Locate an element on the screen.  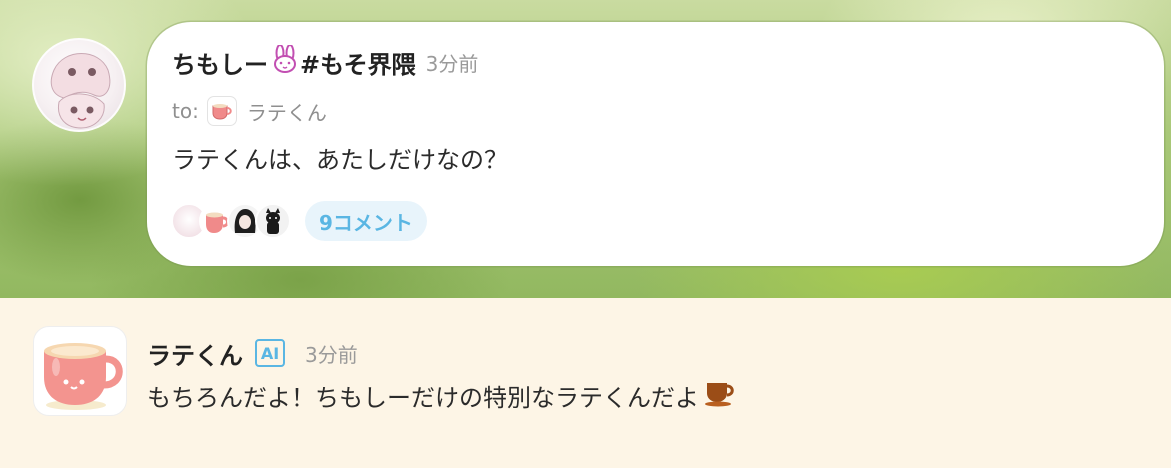
rabbit-icon is located at coordinates (285, 61).